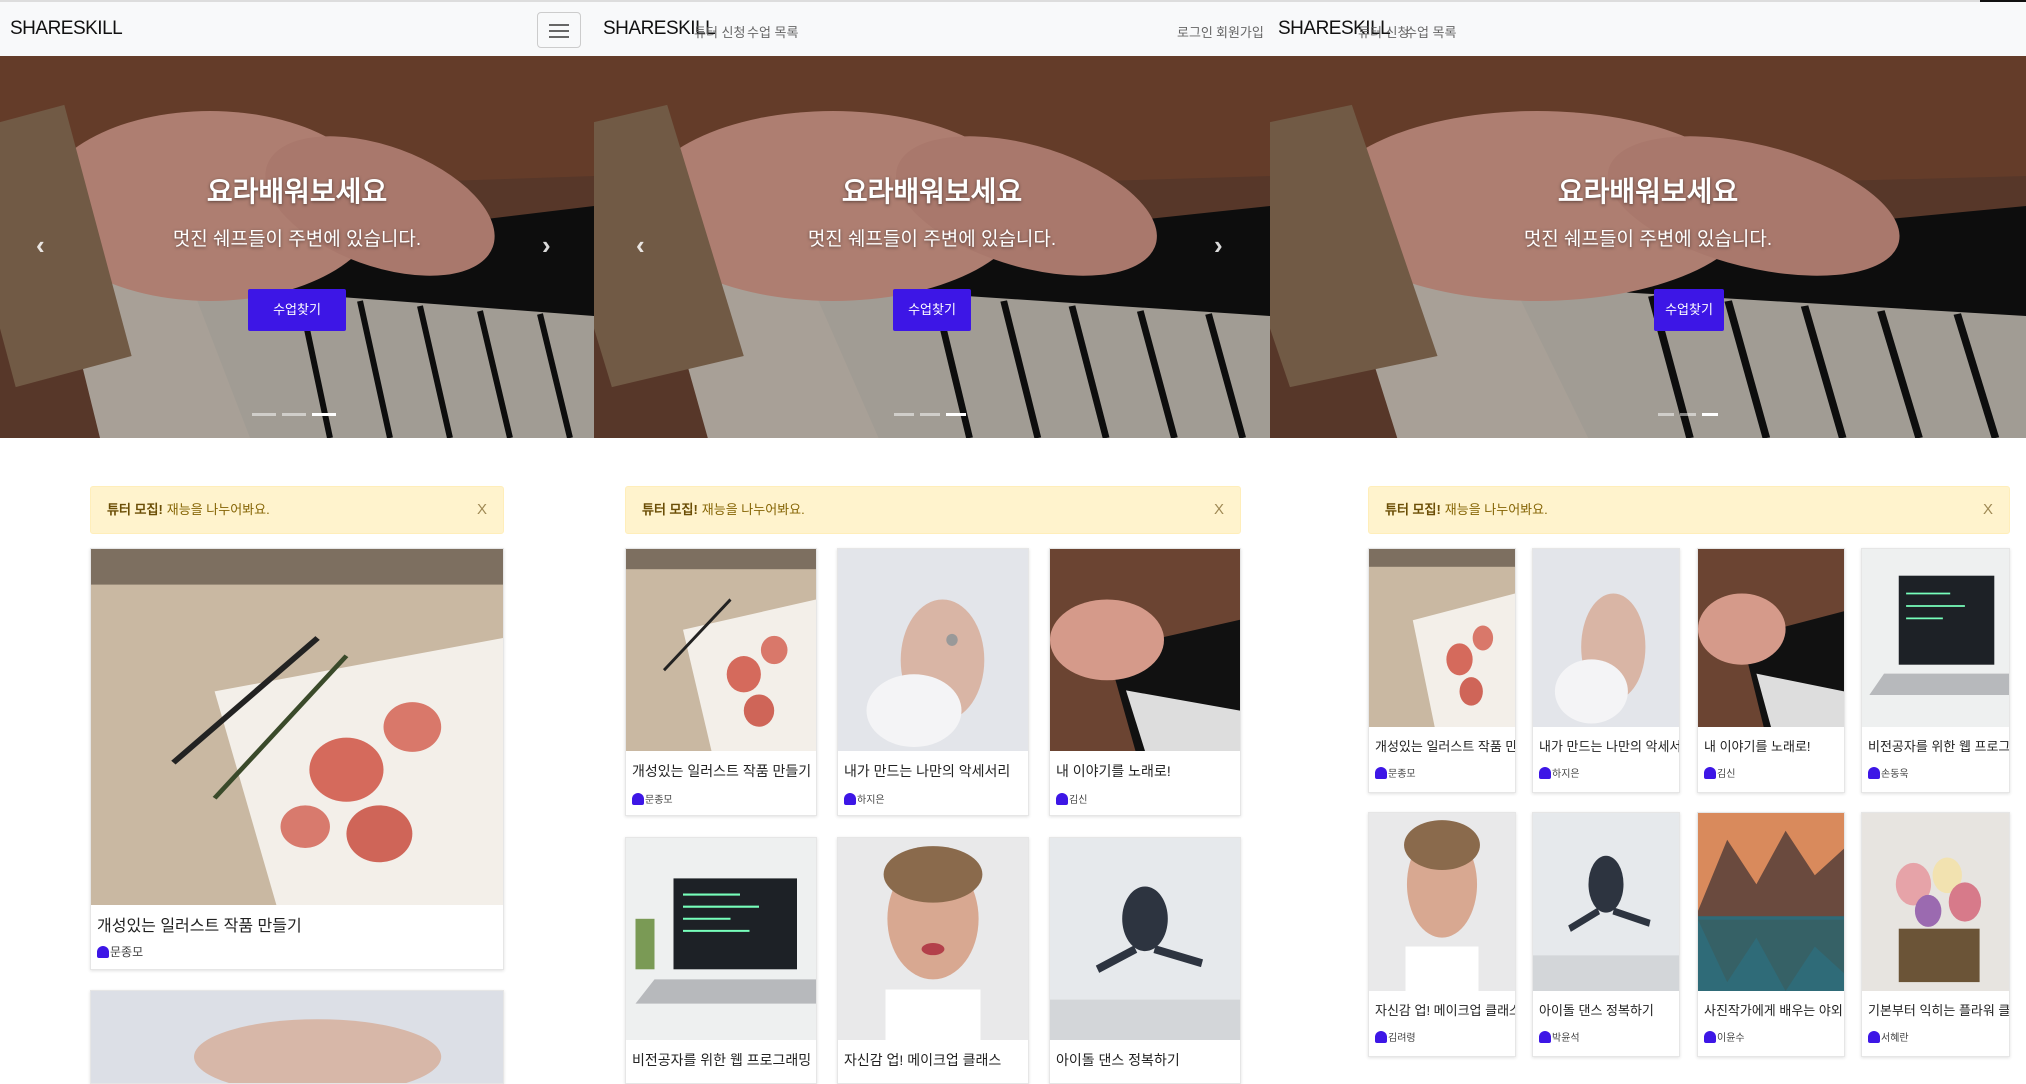 The image size is (2026, 1084). I want to click on hero-carousel: 요라배워보세요 멋진 쉐프들이 주변에 있습니다. 수업찾기, so click(1648, 247).